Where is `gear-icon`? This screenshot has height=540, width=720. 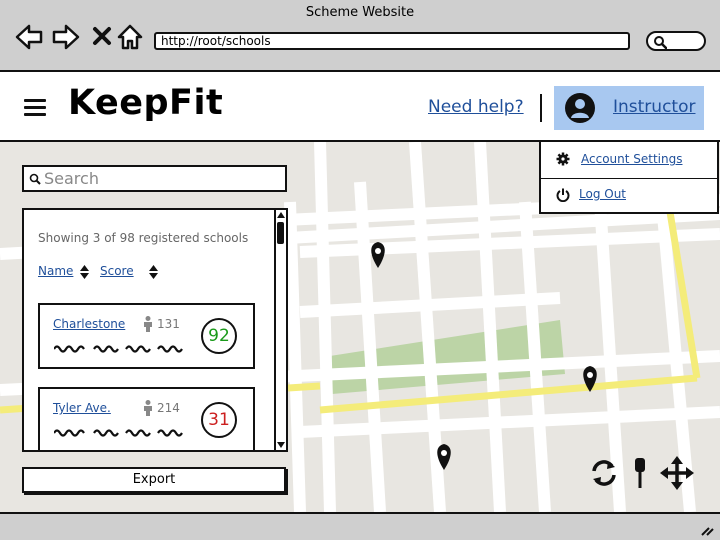
gear-icon is located at coordinates (563, 159).